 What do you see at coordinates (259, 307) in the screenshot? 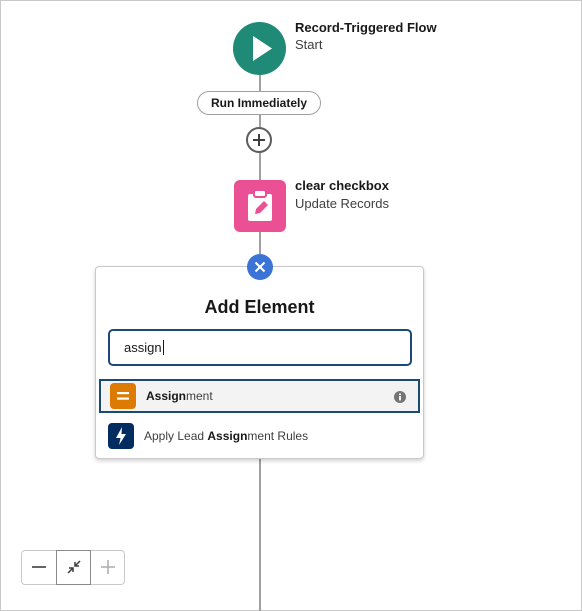
I see `popover-title: Add Element` at bounding box center [259, 307].